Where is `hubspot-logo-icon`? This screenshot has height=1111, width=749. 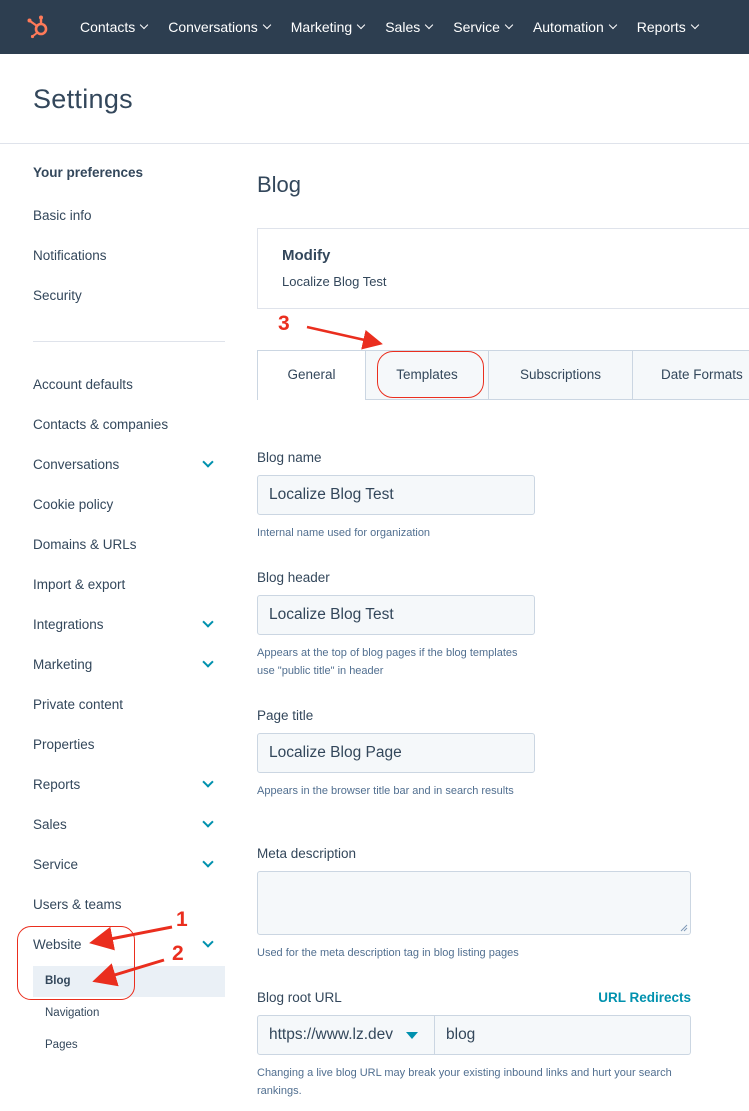
hubspot-logo-icon is located at coordinates (38, 27).